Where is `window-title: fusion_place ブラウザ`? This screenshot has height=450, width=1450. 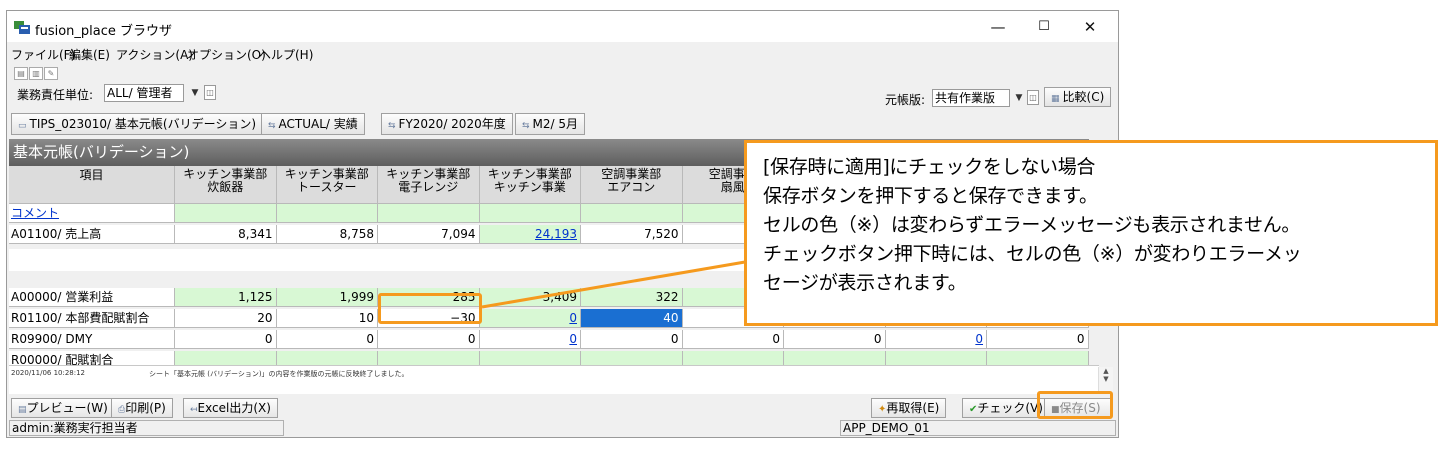
window-title: fusion_place ブラウザ is located at coordinates (104, 31).